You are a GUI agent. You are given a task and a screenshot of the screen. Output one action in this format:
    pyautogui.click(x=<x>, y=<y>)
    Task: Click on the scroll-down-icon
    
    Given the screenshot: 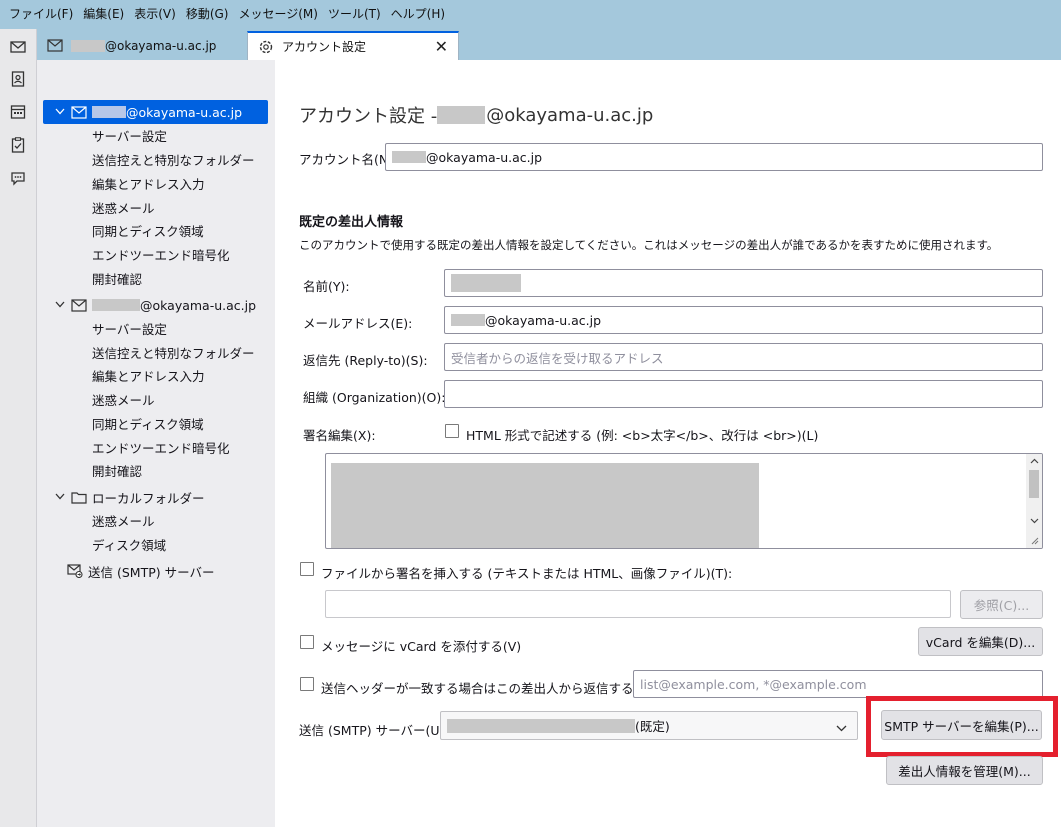 What is the action you would take?
    pyautogui.click(x=1034, y=522)
    